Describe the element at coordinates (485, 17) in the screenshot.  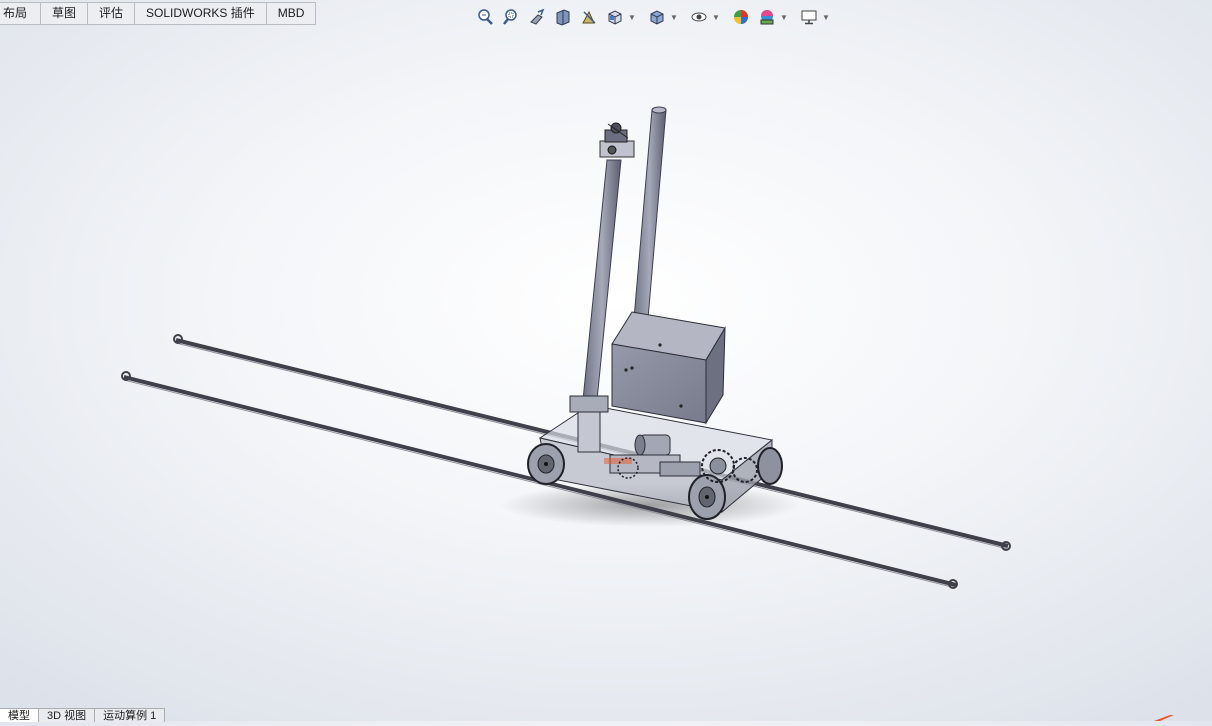
I see `zoom-to-fit-icon` at that location.